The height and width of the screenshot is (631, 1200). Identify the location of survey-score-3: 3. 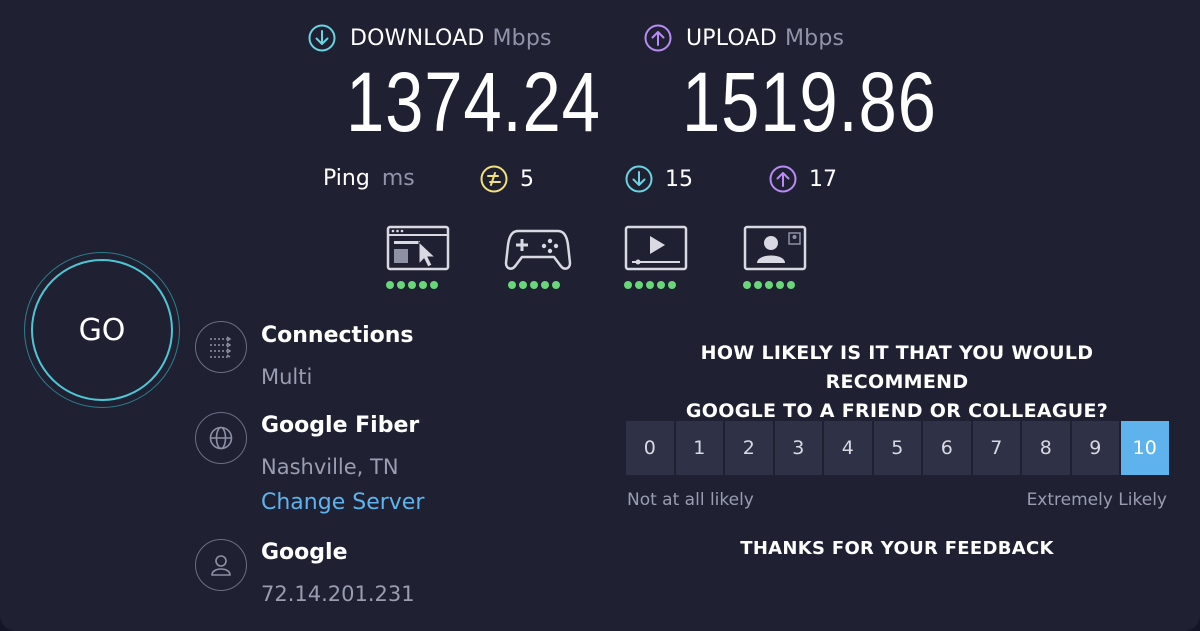
(798, 448).